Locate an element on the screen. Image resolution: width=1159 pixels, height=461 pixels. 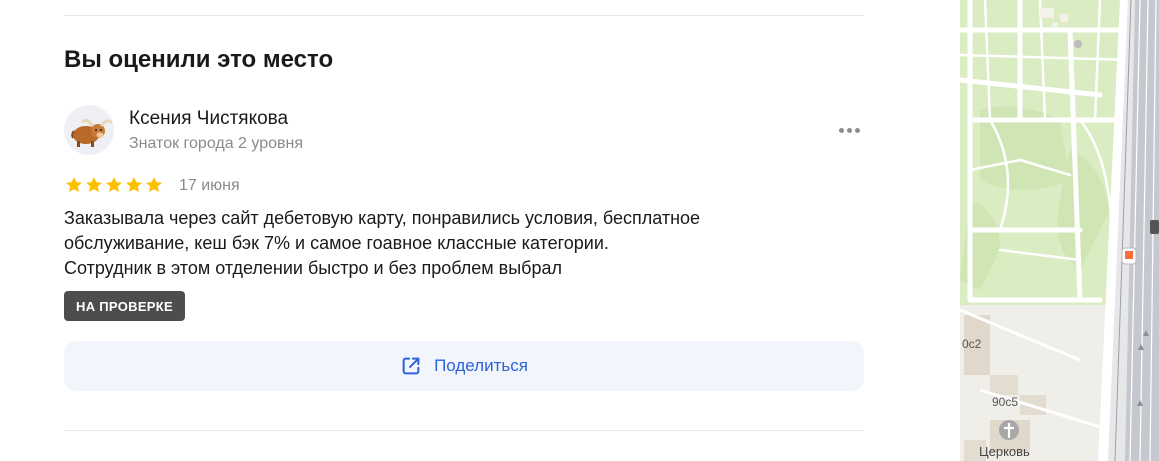
share-button: Поделиться is located at coordinates (464, 366).